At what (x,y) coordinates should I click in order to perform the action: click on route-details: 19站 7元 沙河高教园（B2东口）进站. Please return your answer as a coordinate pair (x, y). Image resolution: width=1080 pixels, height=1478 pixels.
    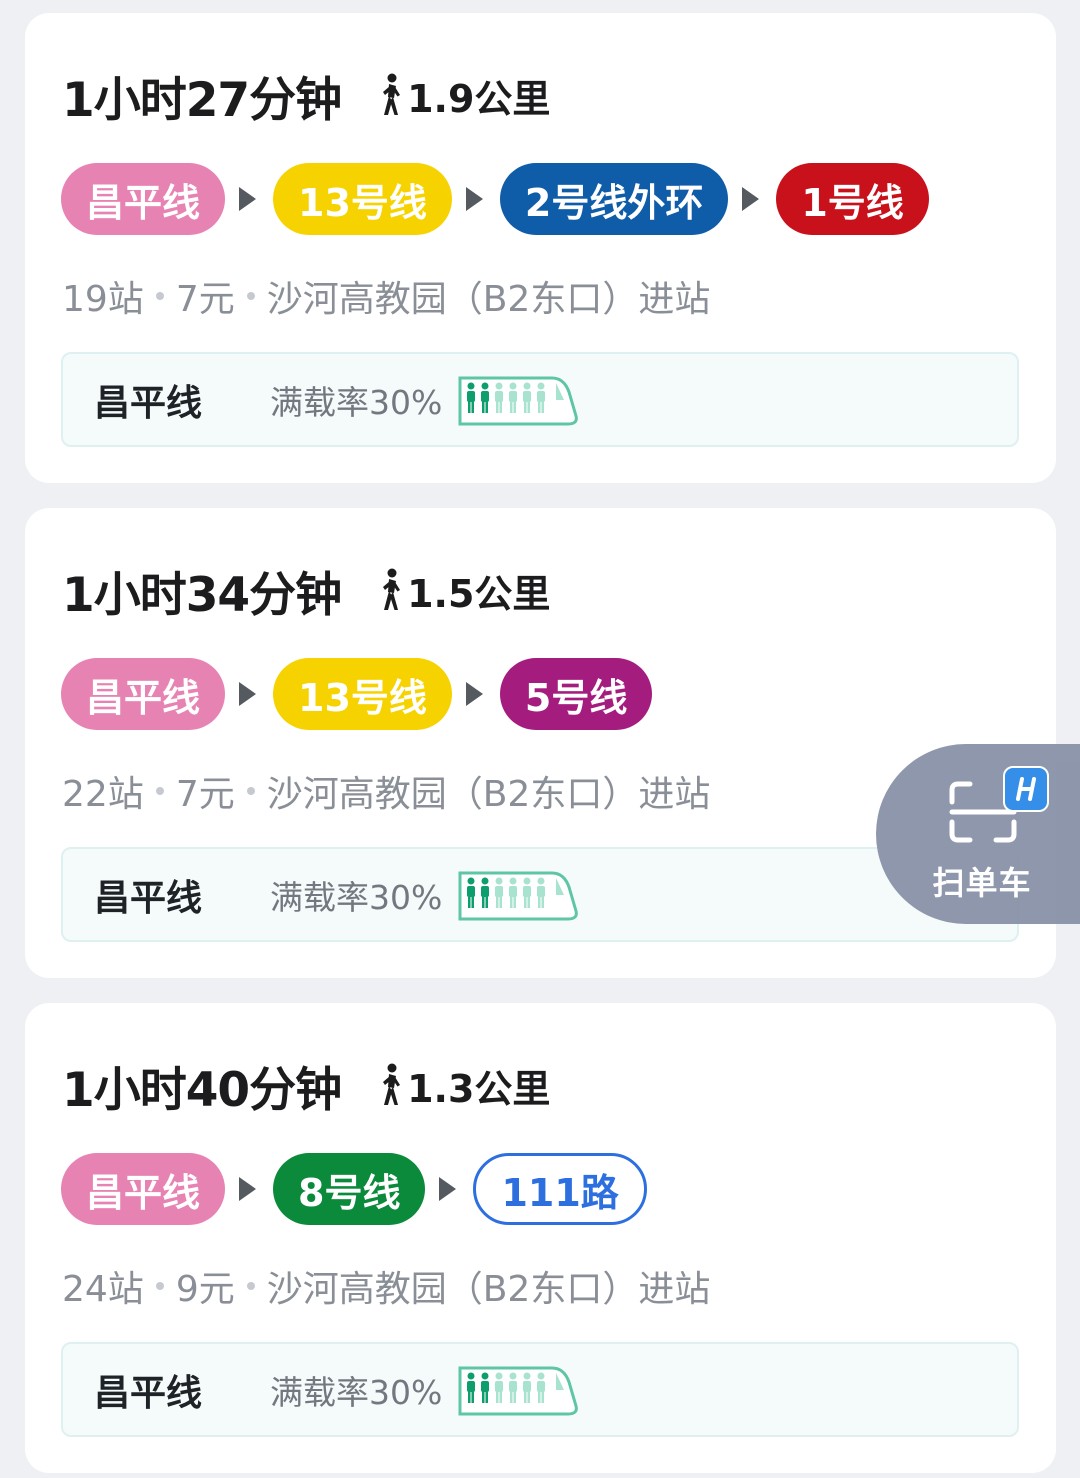
    Looking at the image, I should click on (386, 296).